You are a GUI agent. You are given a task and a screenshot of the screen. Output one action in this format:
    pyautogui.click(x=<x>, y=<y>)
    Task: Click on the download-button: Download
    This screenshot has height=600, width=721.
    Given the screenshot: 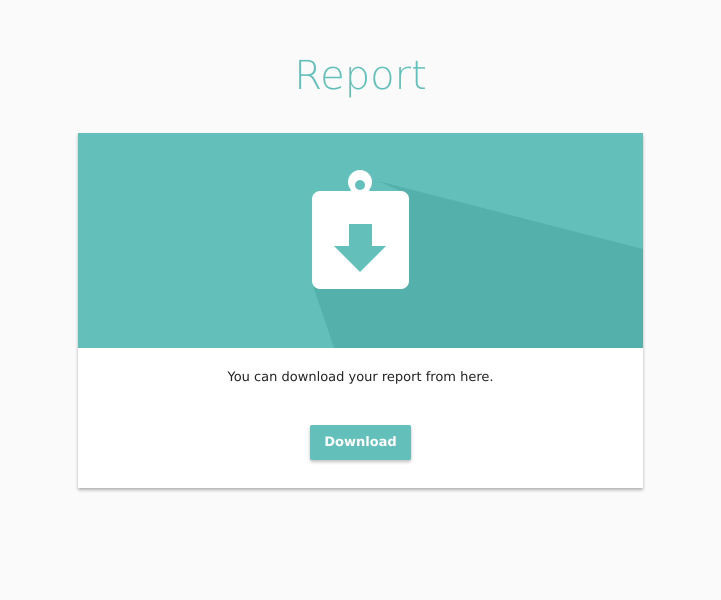 What is the action you would take?
    pyautogui.click(x=360, y=442)
    